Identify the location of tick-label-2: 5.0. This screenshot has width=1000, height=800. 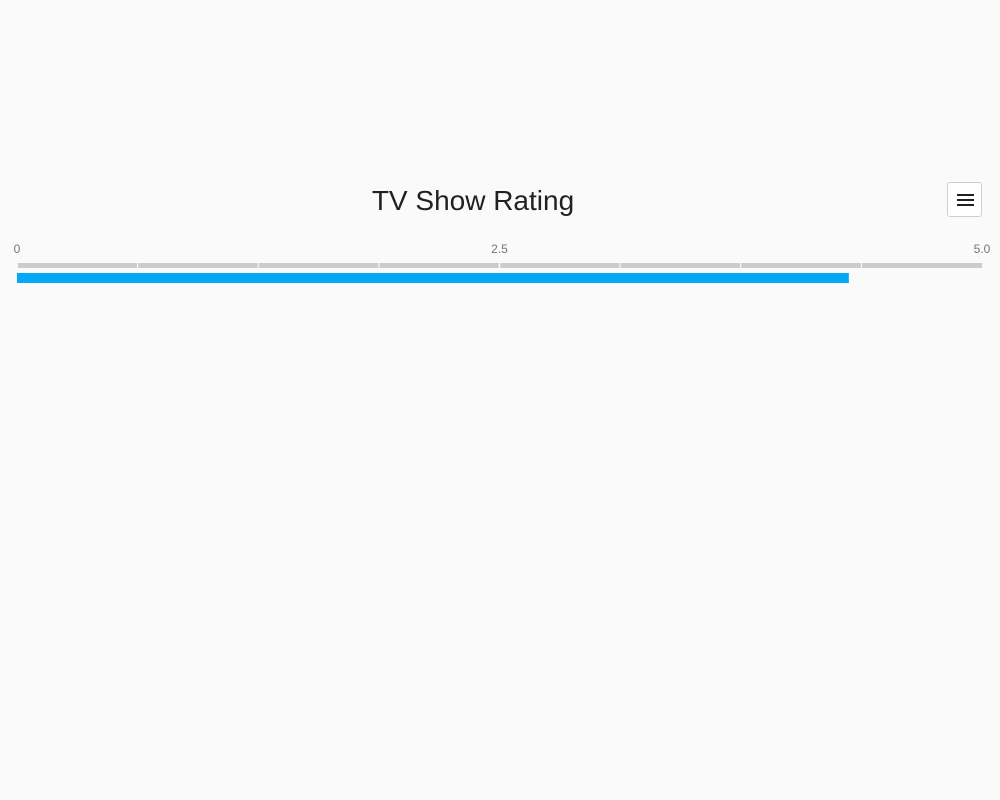
(982, 249).